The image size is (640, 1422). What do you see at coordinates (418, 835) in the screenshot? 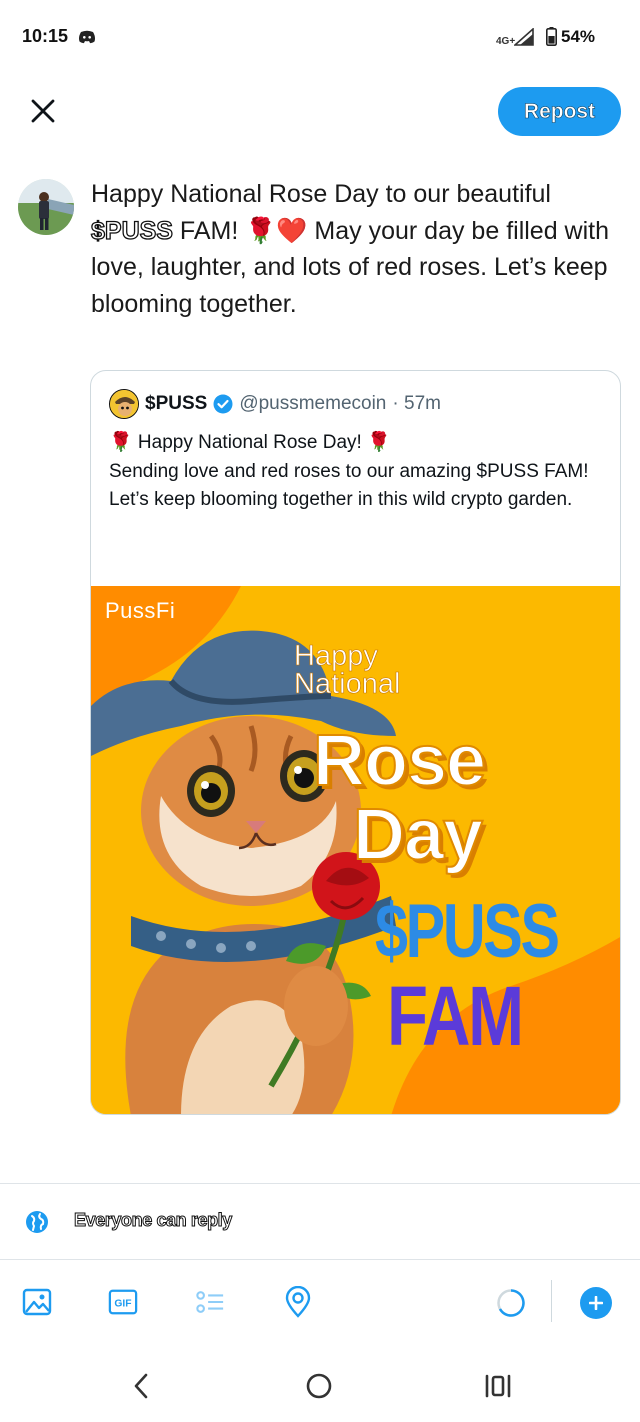
I see `promo-day: Day` at bounding box center [418, 835].